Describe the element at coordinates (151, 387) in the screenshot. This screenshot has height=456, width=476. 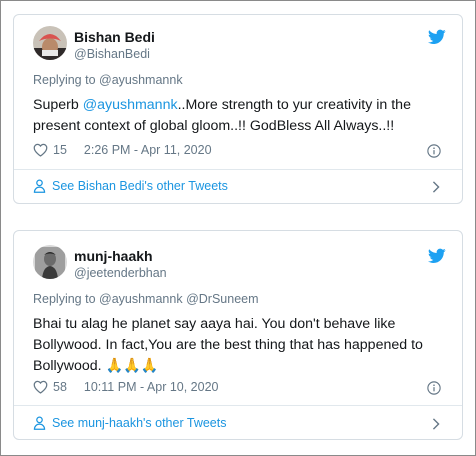
I see `timestamp-link: 10:11 PM - Apr 10, 2020` at that location.